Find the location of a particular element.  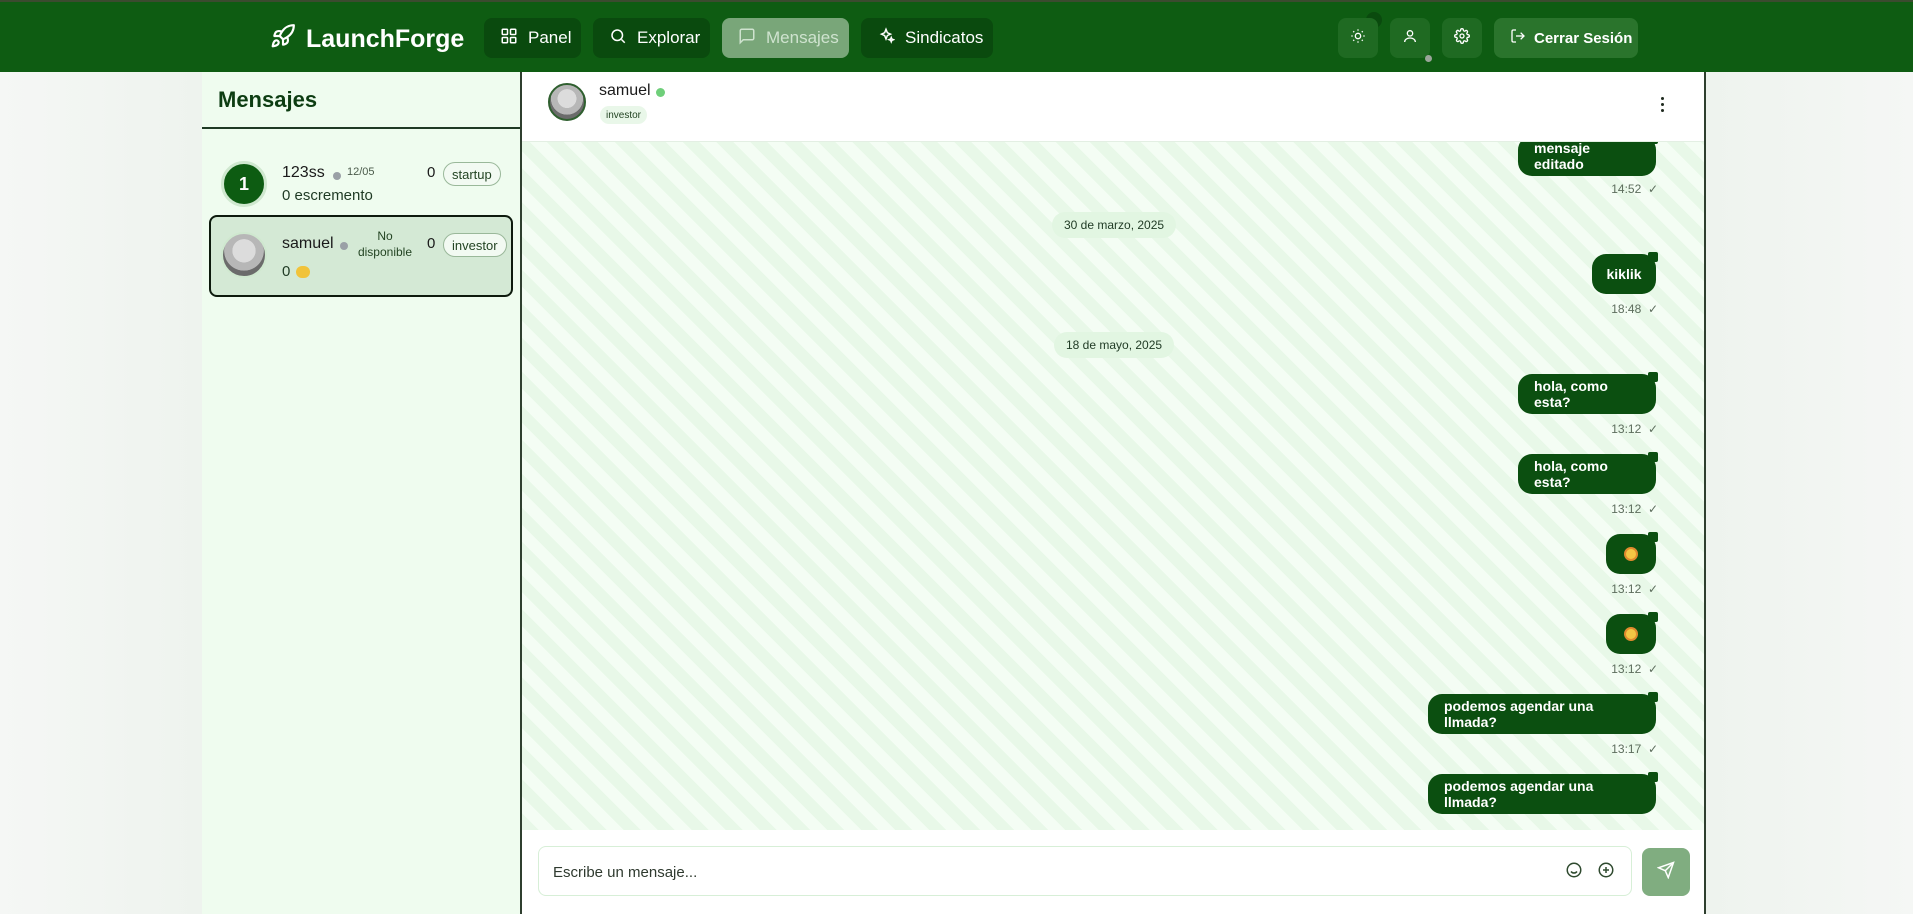

message-time: 13:17 ✓ is located at coordinates (1634, 749).